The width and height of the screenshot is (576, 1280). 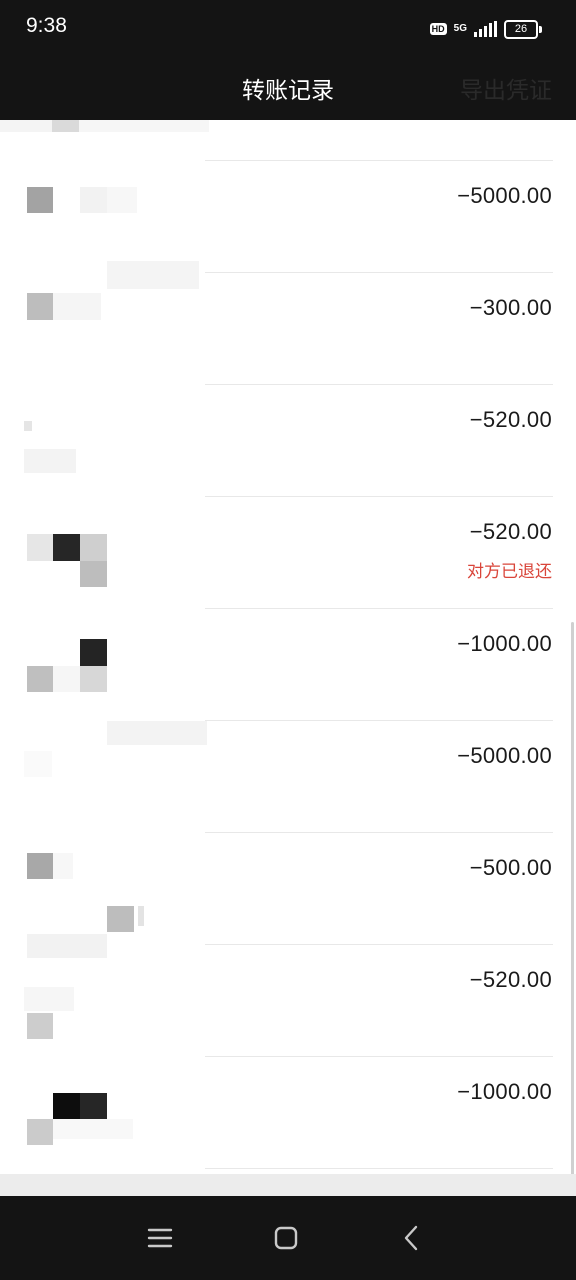 What do you see at coordinates (510, 867) in the screenshot?
I see `record-amount: −500.00` at bounding box center [510, 867].